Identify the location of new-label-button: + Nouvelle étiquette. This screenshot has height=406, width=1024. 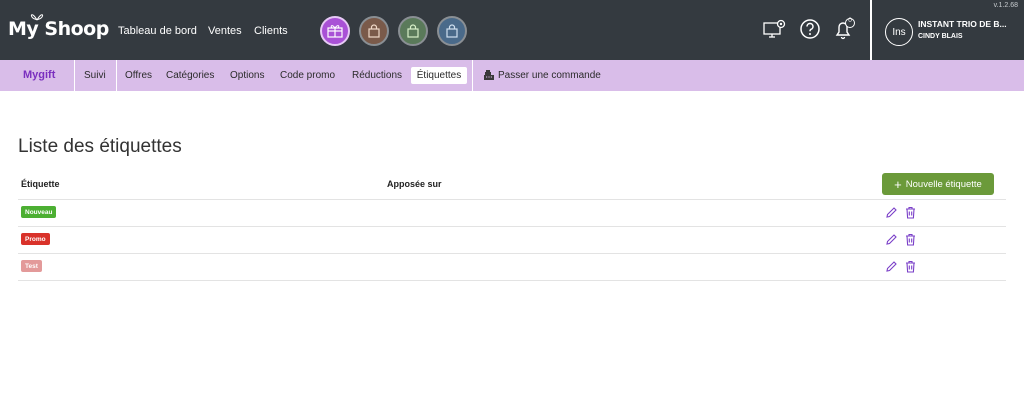
(938, 184).